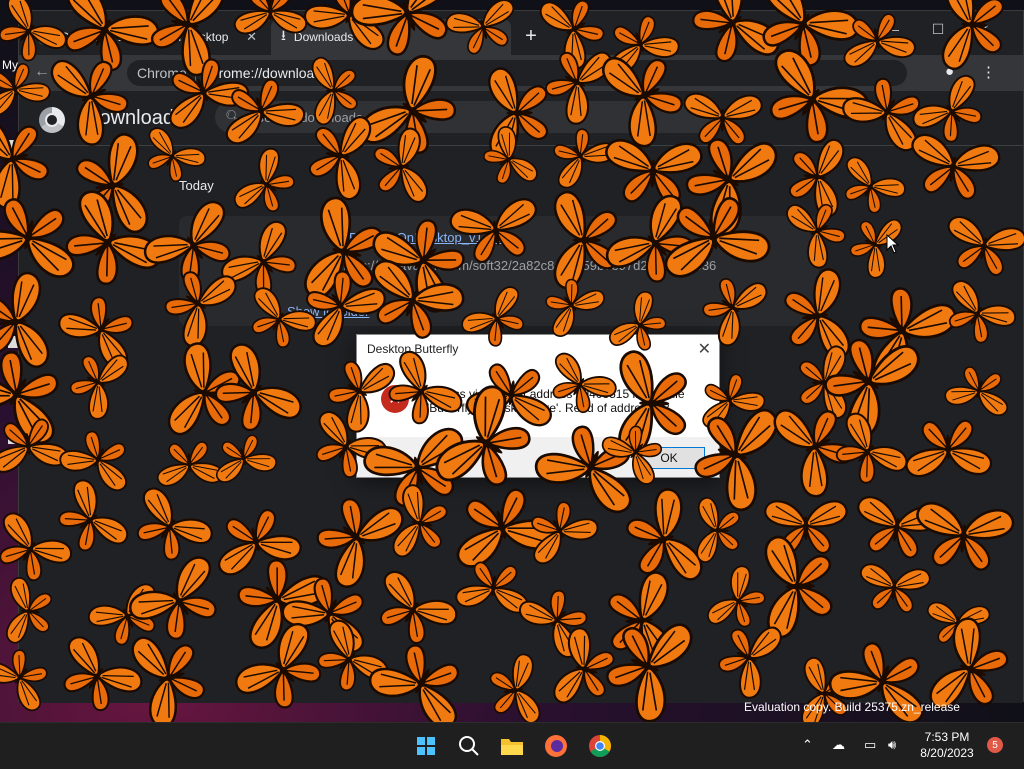 This screenshot has height=769, width=1024. Describe the element at coordinates (538, 349) in the screenshot. I see `dialog-title: Desktop Butterfly` at that location.